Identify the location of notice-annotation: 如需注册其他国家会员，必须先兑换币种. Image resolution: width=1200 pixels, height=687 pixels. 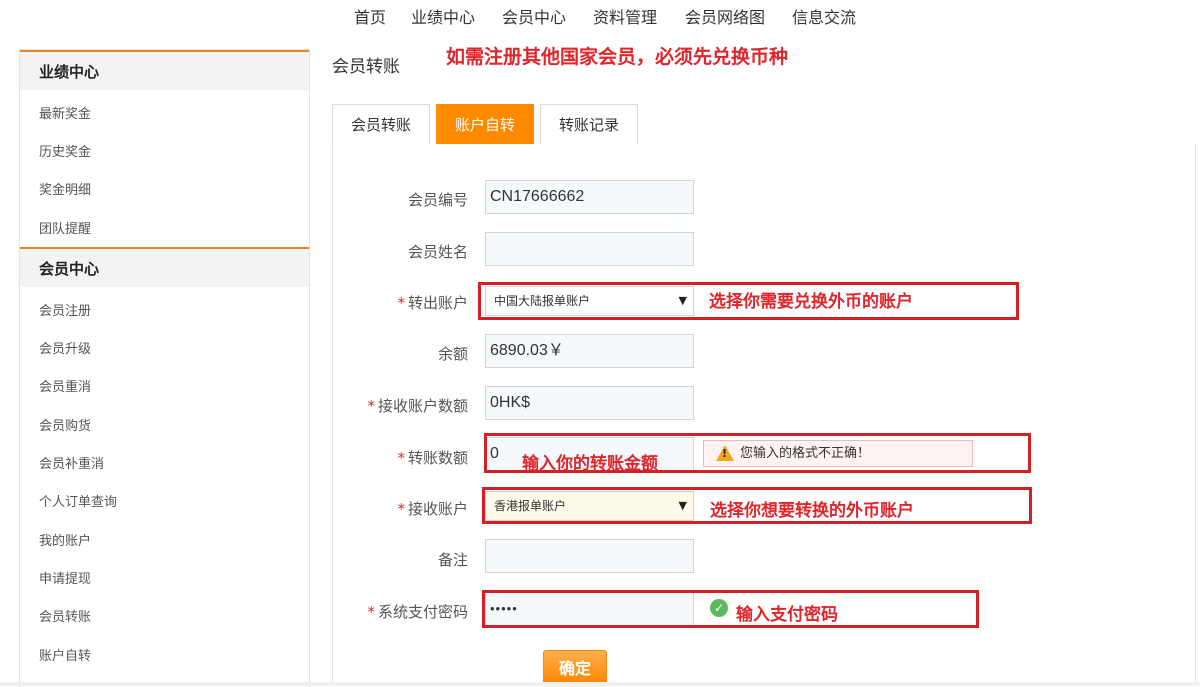
(617, 57).